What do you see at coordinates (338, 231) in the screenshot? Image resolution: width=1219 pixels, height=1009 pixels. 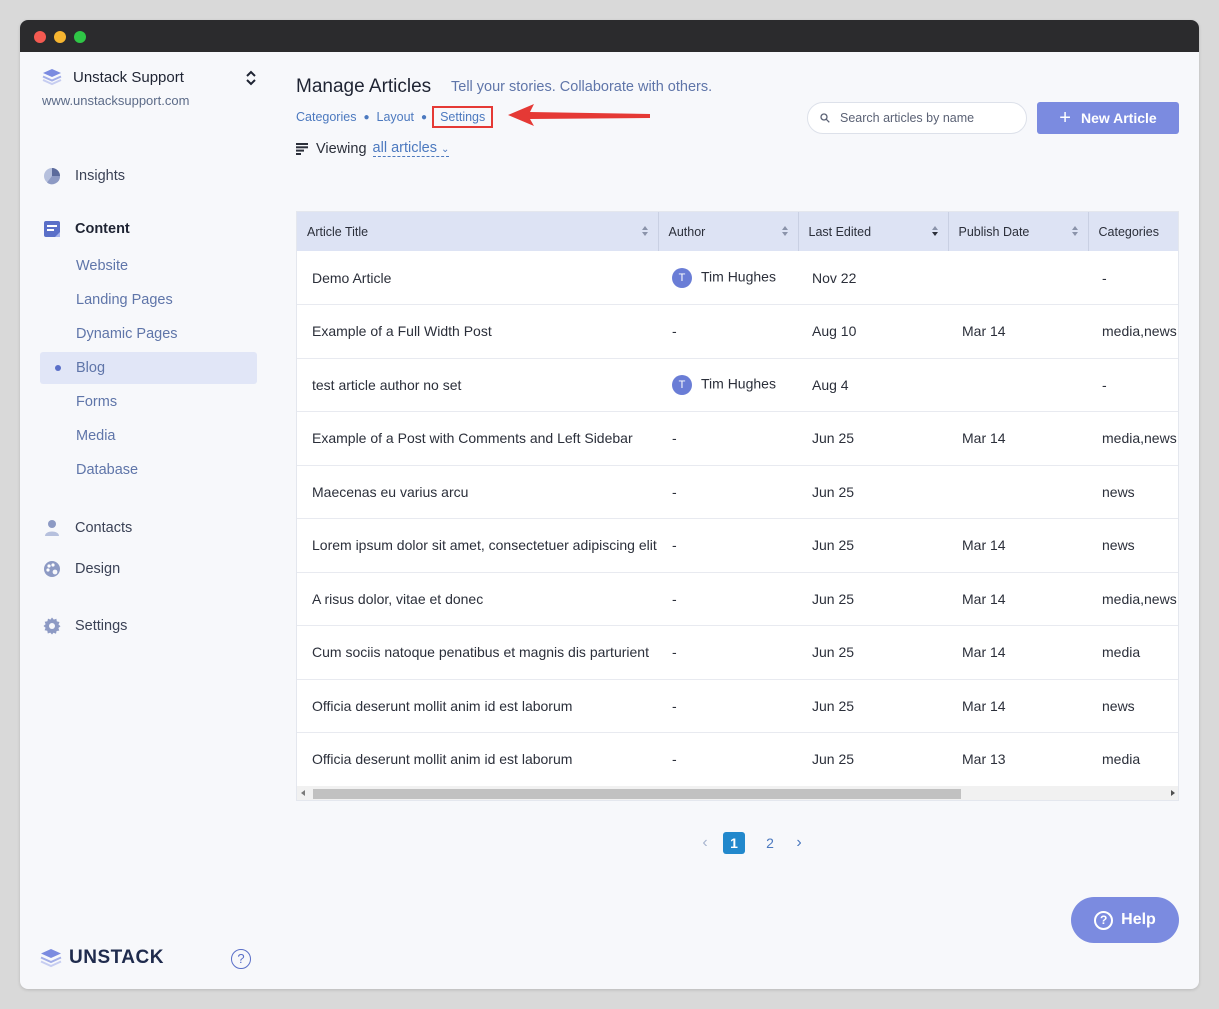 I see `column-header-label: Article Title` at bounding box center [338, 231].